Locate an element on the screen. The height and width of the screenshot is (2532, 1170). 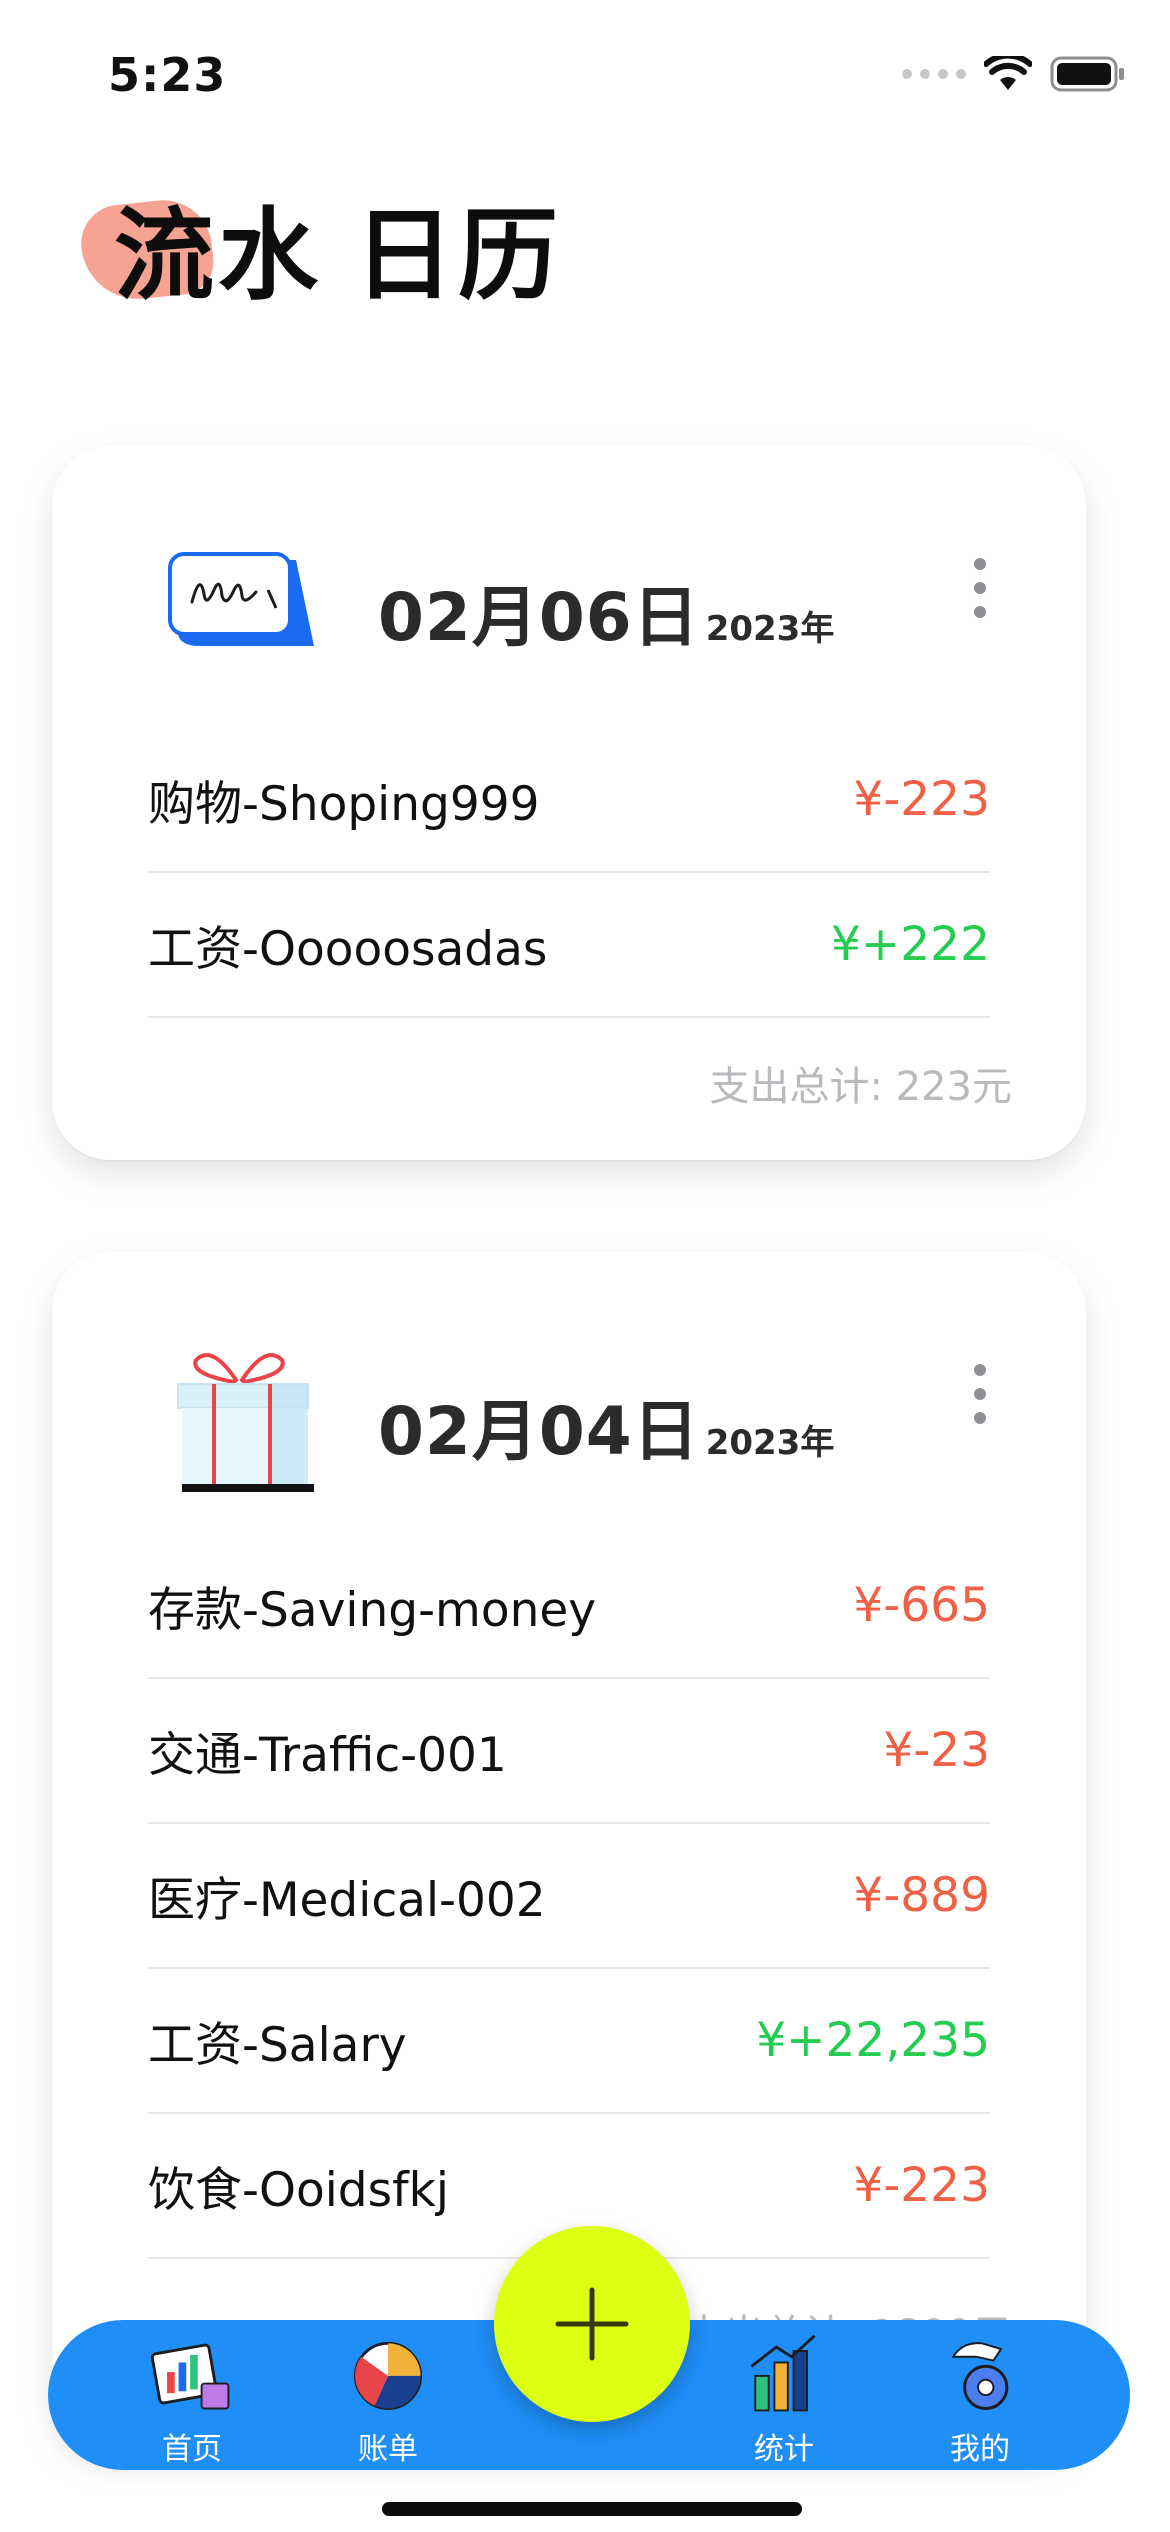
plus-icon is located at coordinates (592, 2324).